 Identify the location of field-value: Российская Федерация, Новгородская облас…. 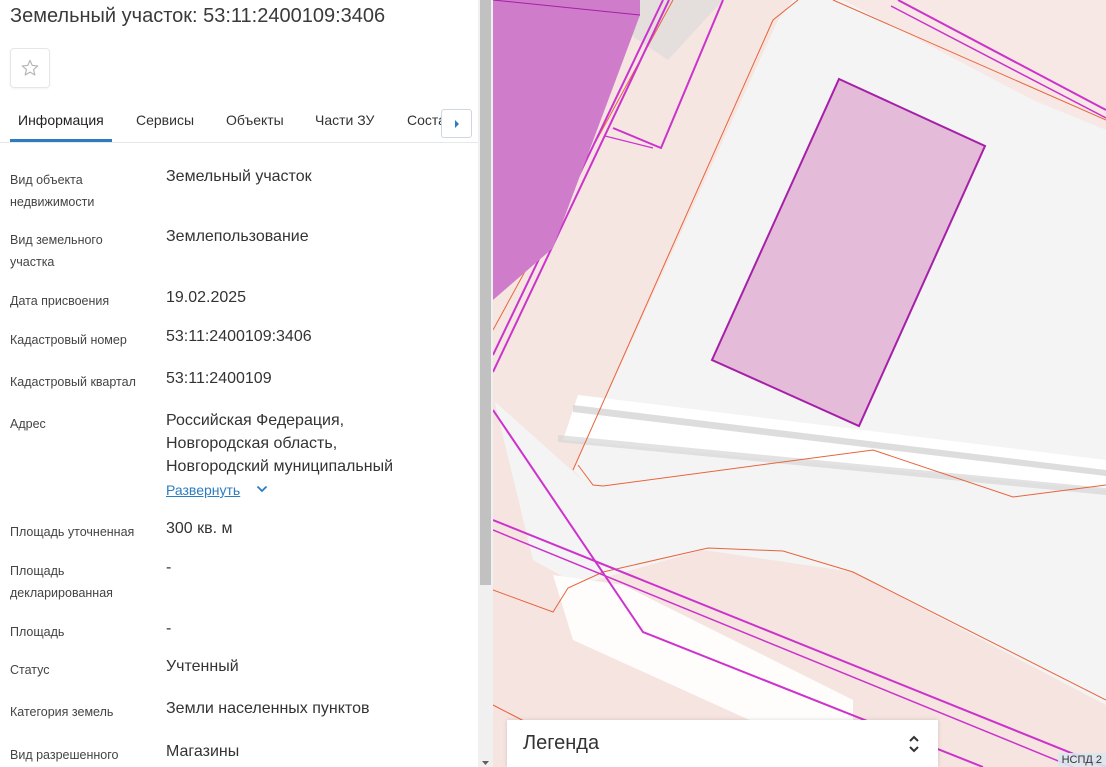
(316, 443).